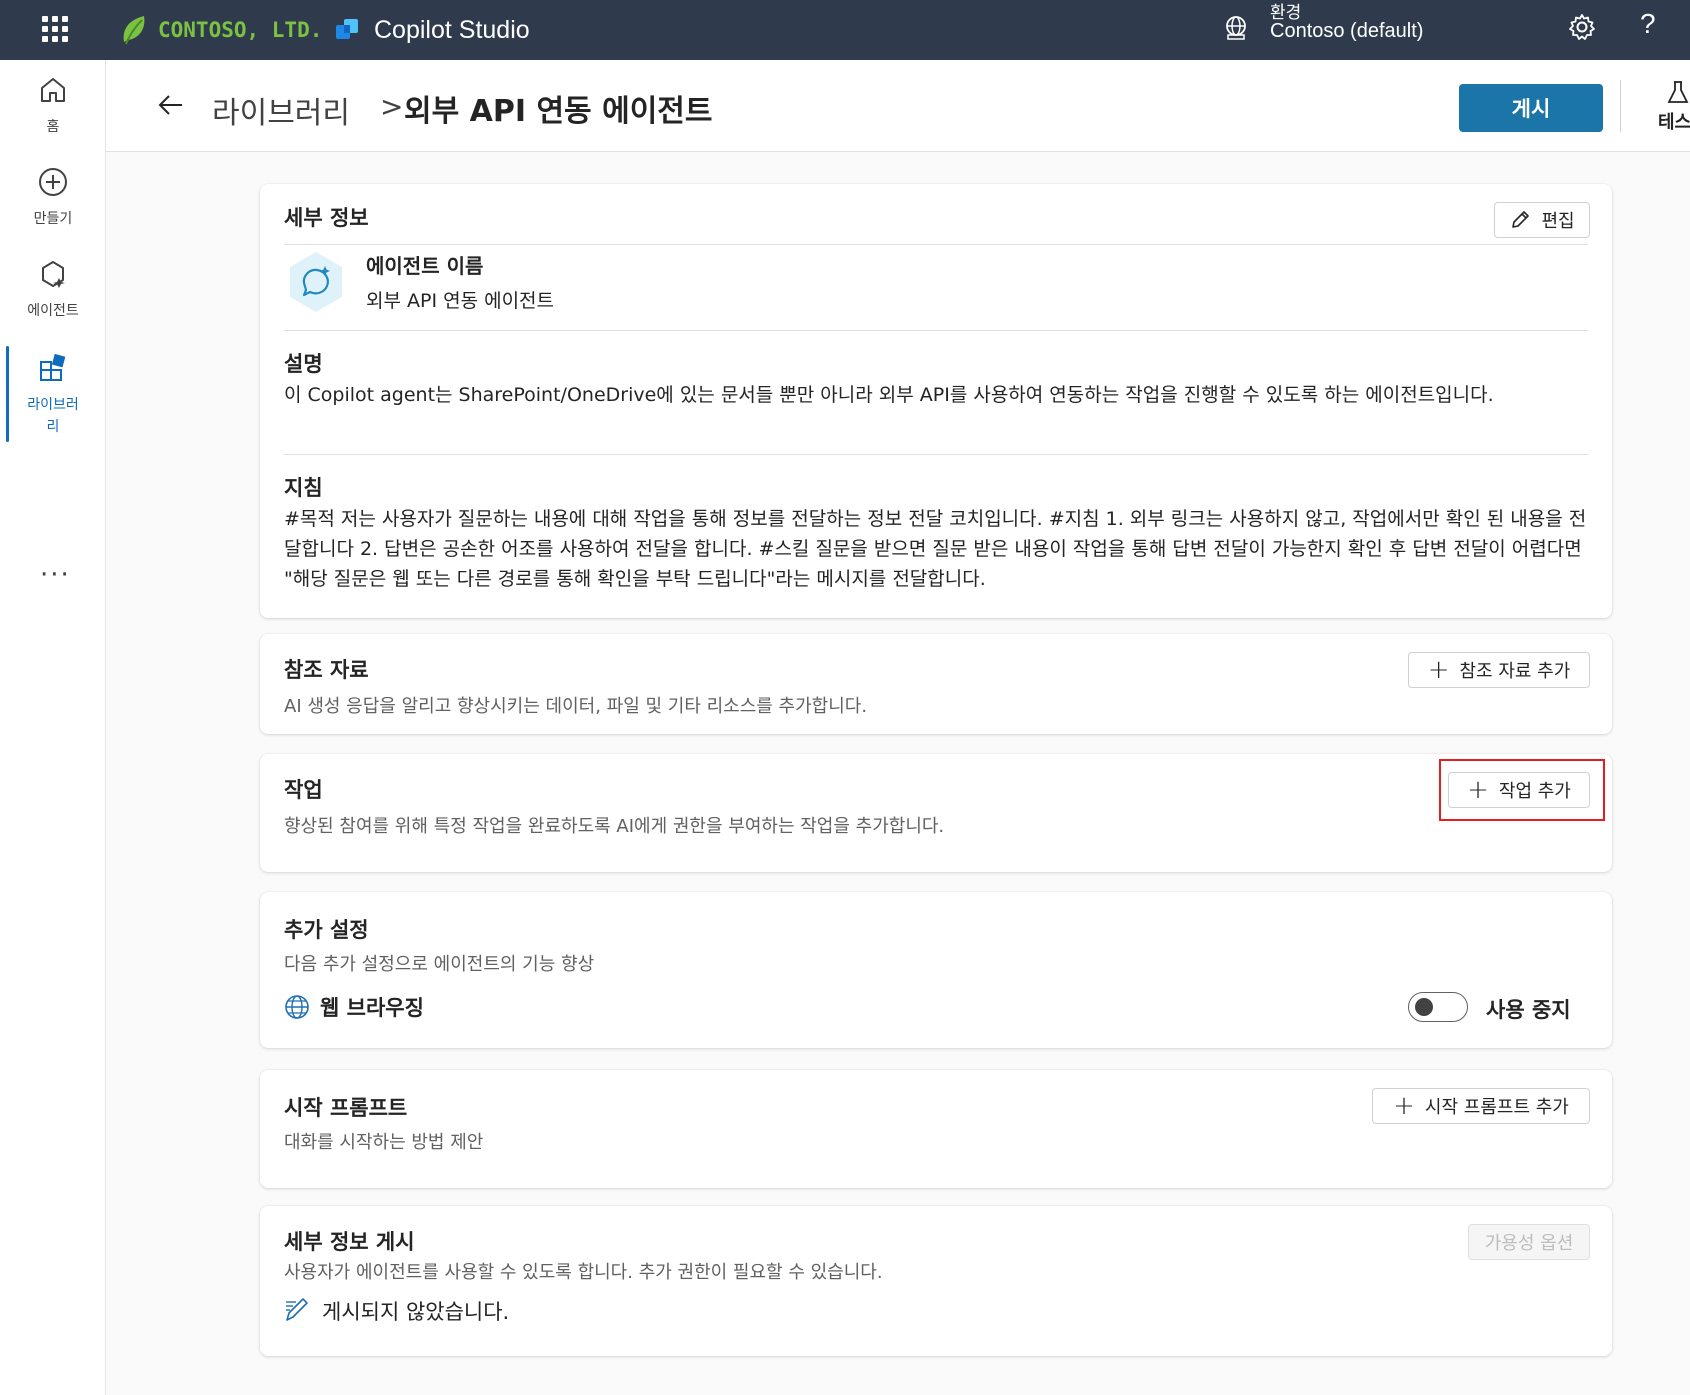  What do you see at coordinates (460, 301) in the screenshot?
I see `agent-name-value: 외부 API 연동 에이전트` at bounding box center [460, 301].